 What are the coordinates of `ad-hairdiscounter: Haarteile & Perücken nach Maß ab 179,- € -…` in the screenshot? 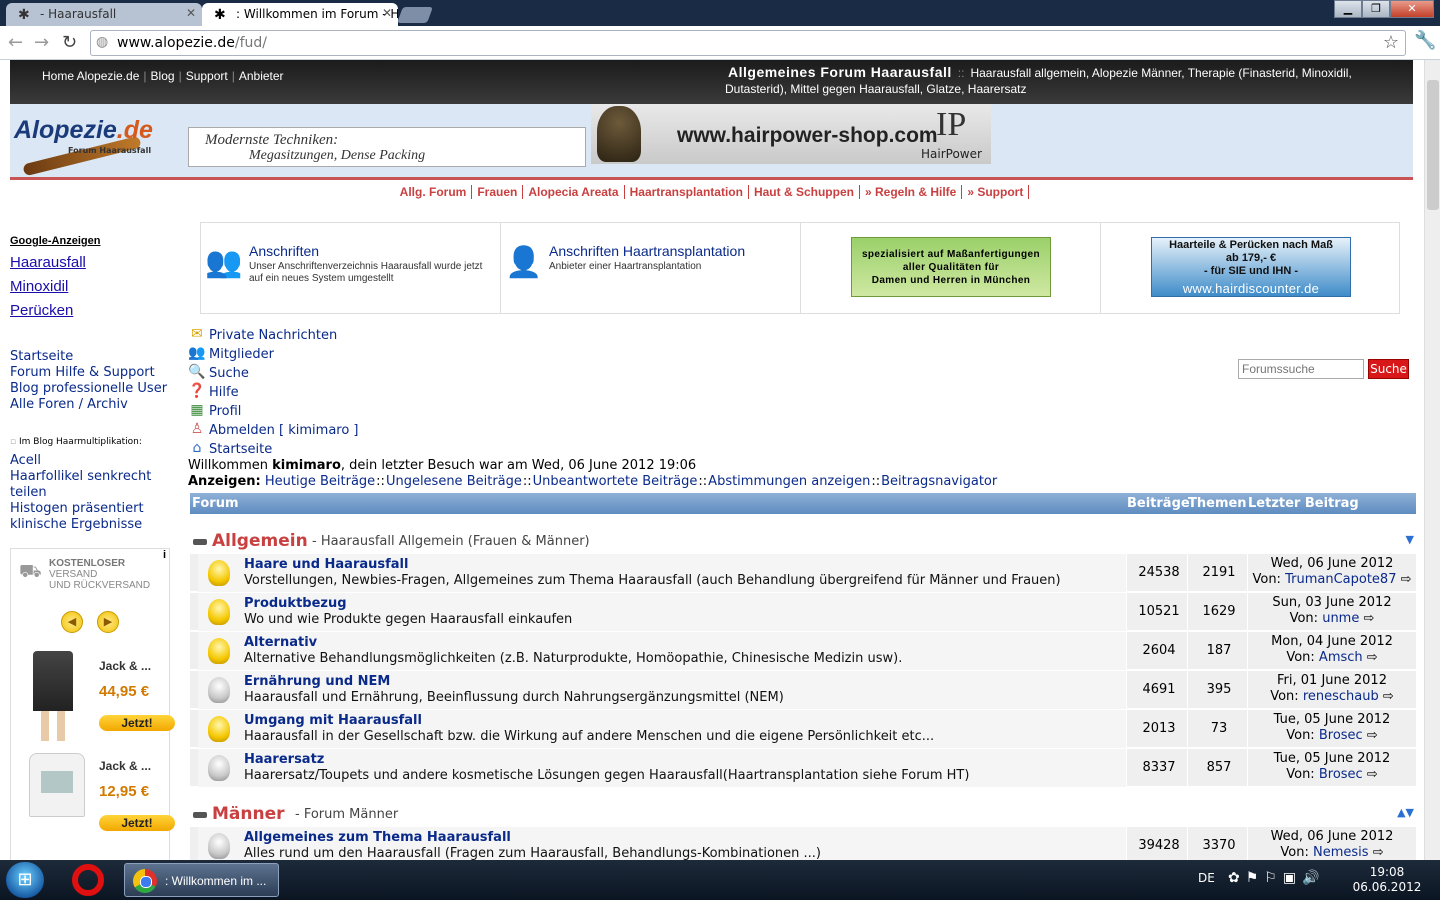 It's located at (1251, 268).